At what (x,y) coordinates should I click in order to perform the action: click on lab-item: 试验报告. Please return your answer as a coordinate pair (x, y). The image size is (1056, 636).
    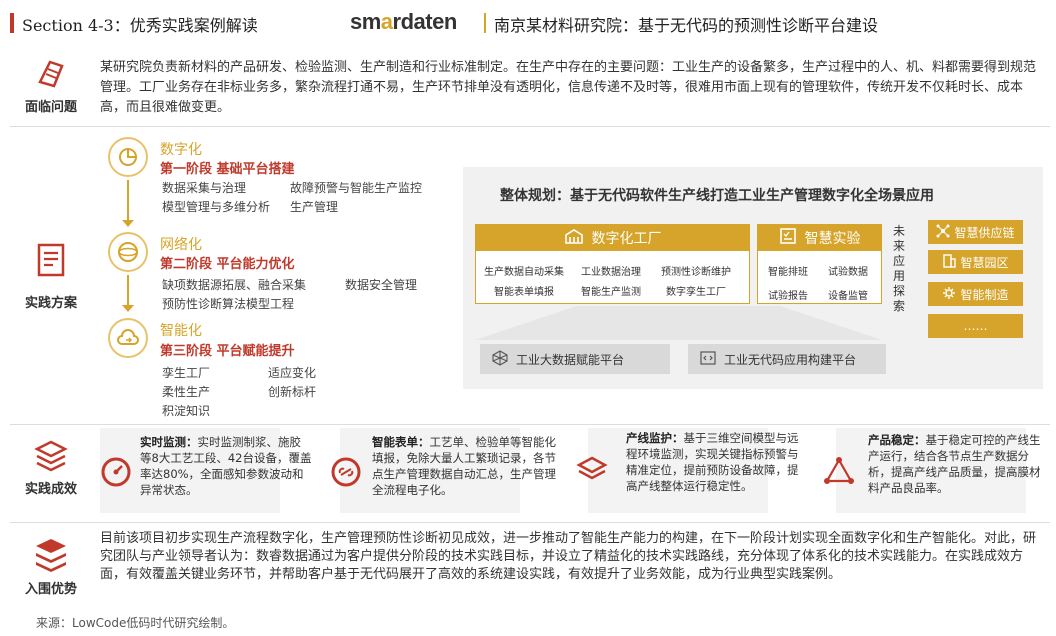
    Looking at the image, I should click on (788, 296).